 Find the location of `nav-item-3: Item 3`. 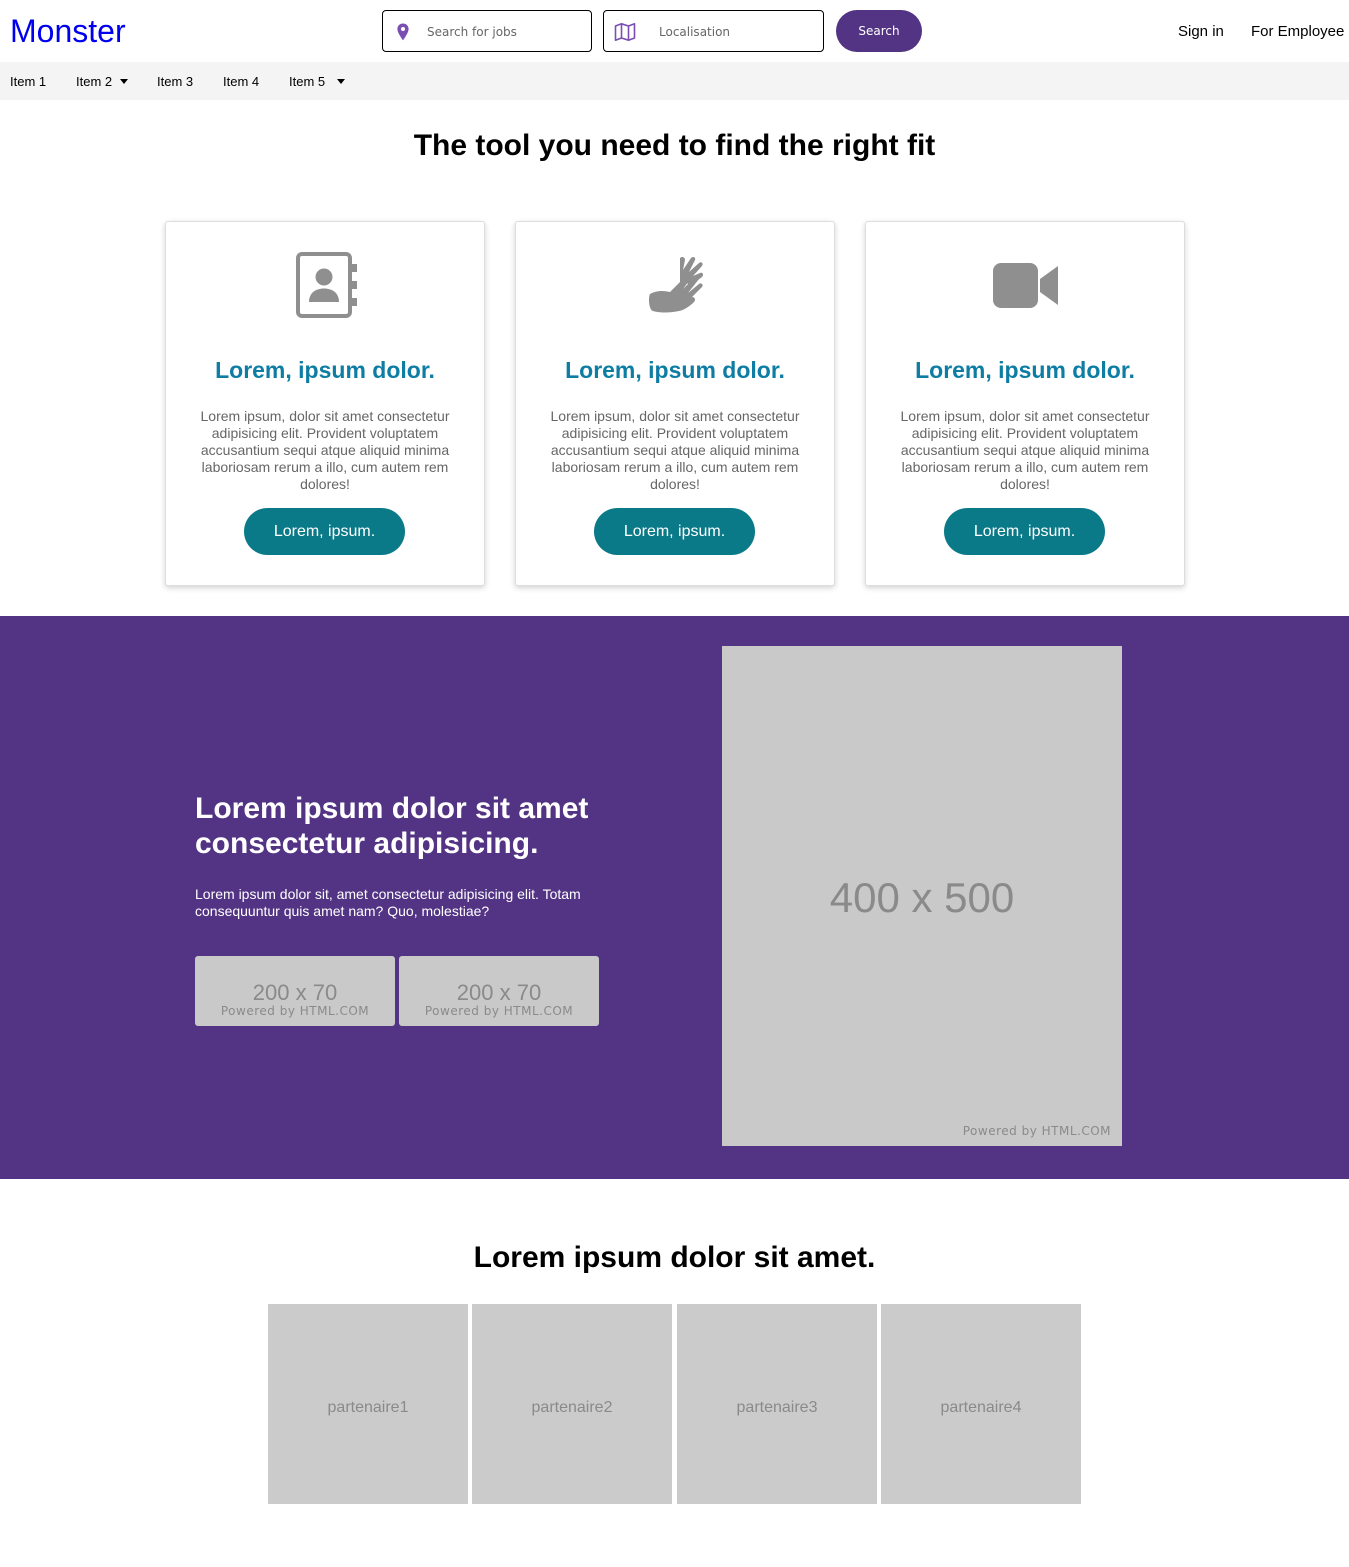

nav-item-3: Item 3 is located at coordinates (175, 81).